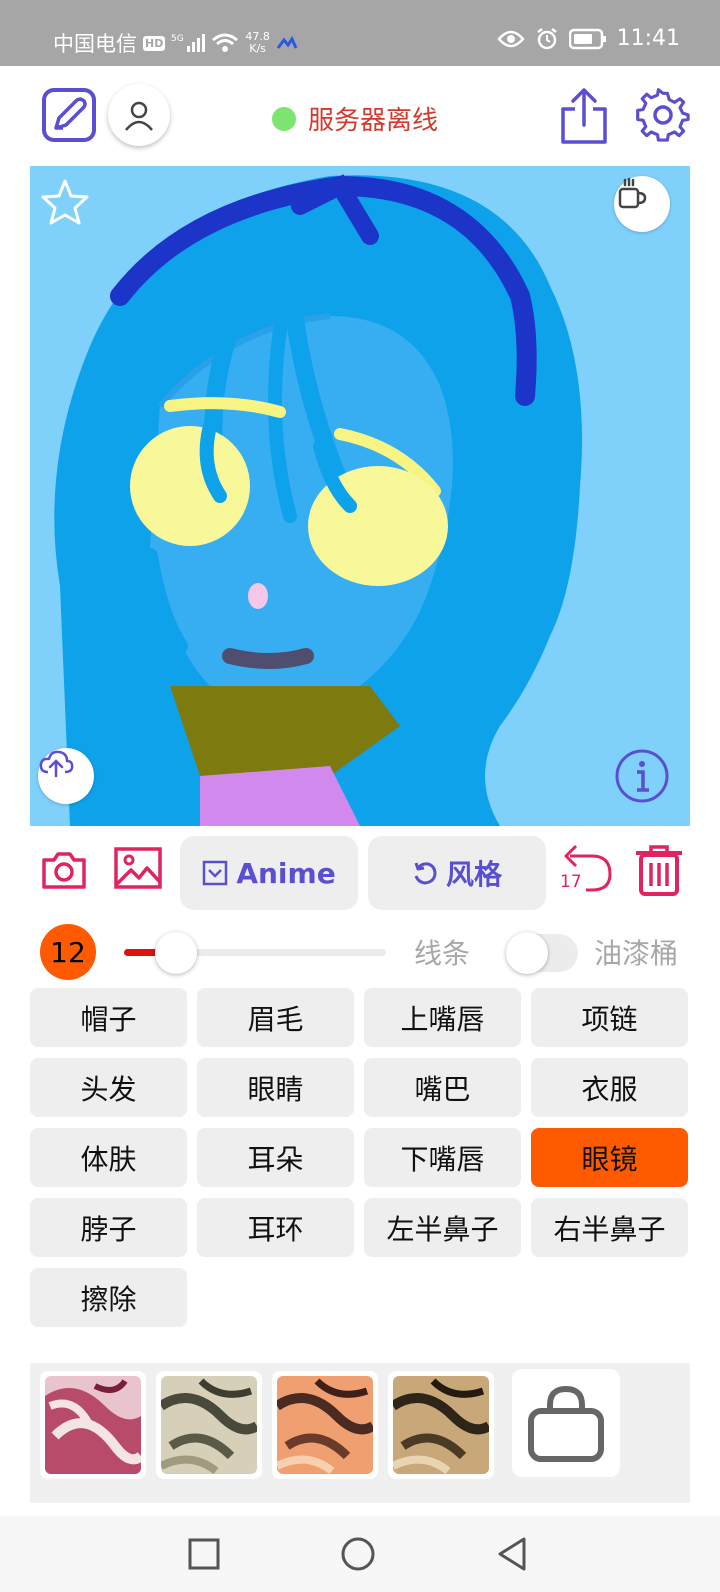 This screenshot has width=720, height=1592. What do you see at coordinates (442, 1087) in the screenshot?
I see `part-button-mouth: 嘴巴` at bounding box center [442, 1087].